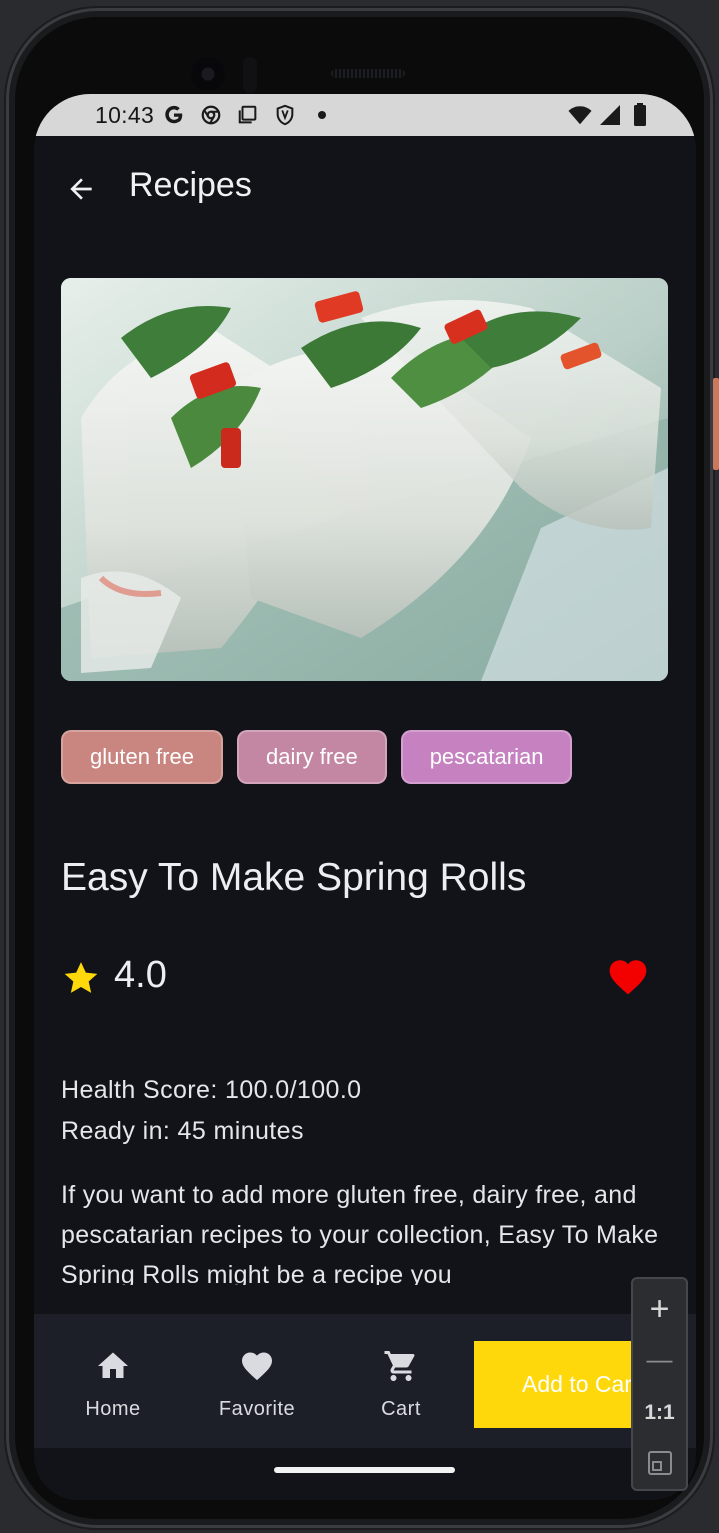 The image size is (719, 1533). I want to click on diet-tags: gluten free dairy free pescatarian, so click(317, 757).